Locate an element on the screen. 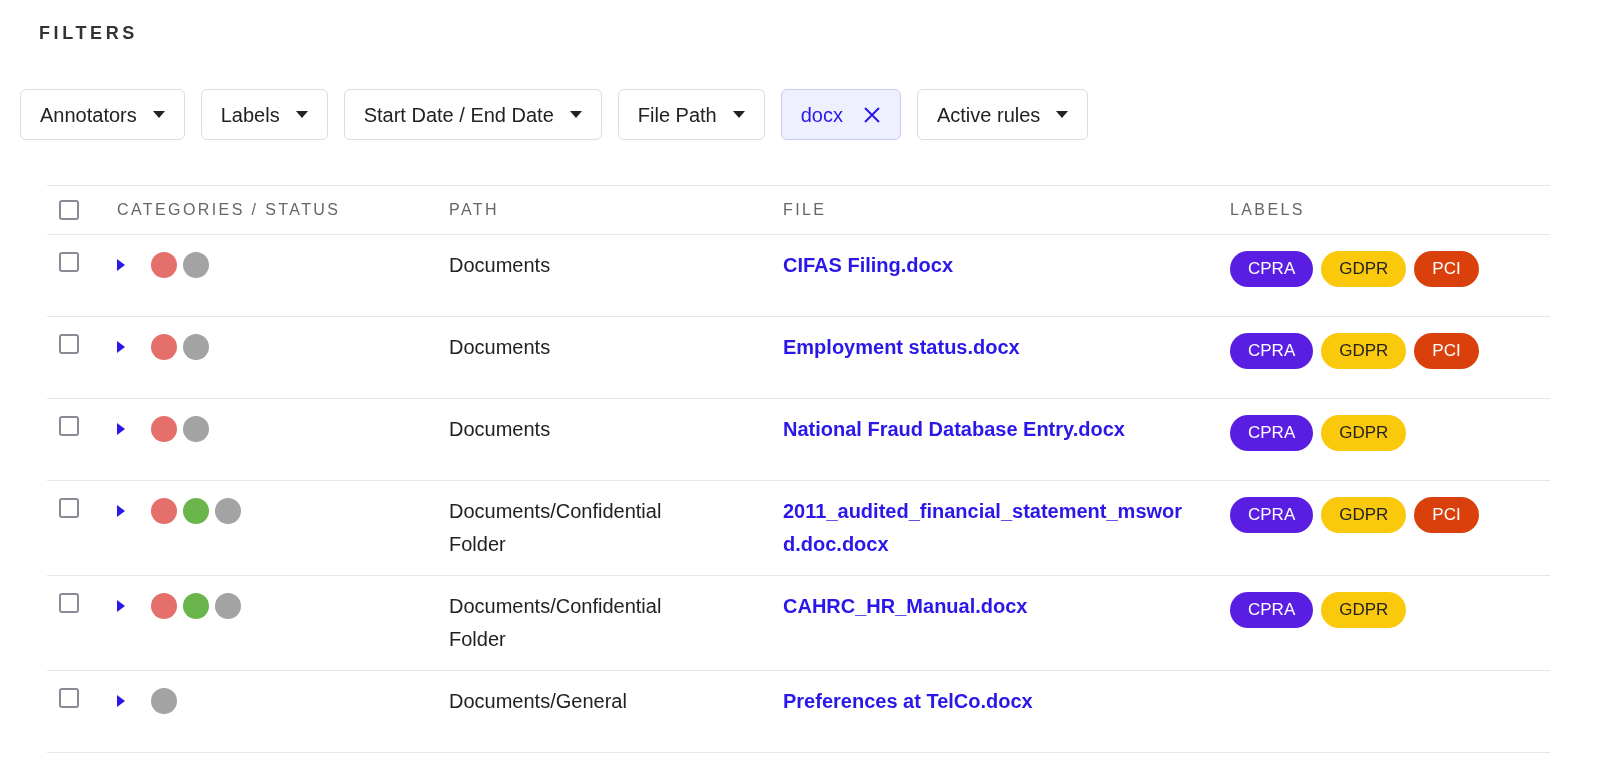 The image size is (1600, 766). filter-dropdown: Start Date / End Date is located at coordinates (472, 114).